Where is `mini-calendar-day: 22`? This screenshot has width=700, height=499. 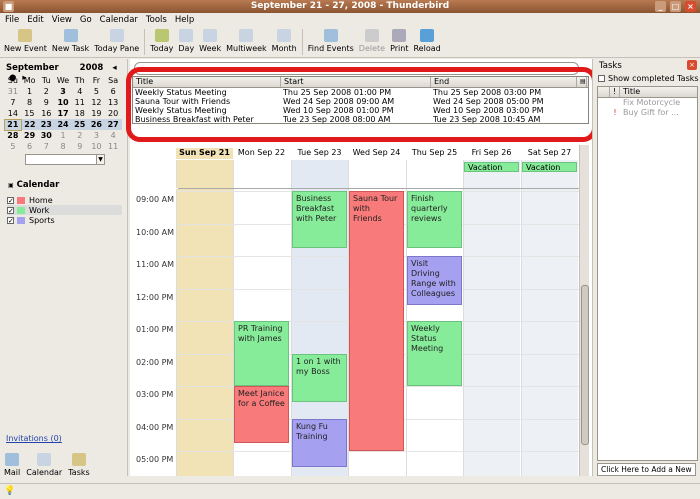 mini-calendar-day: 22 is located at coordinates (29, 124).